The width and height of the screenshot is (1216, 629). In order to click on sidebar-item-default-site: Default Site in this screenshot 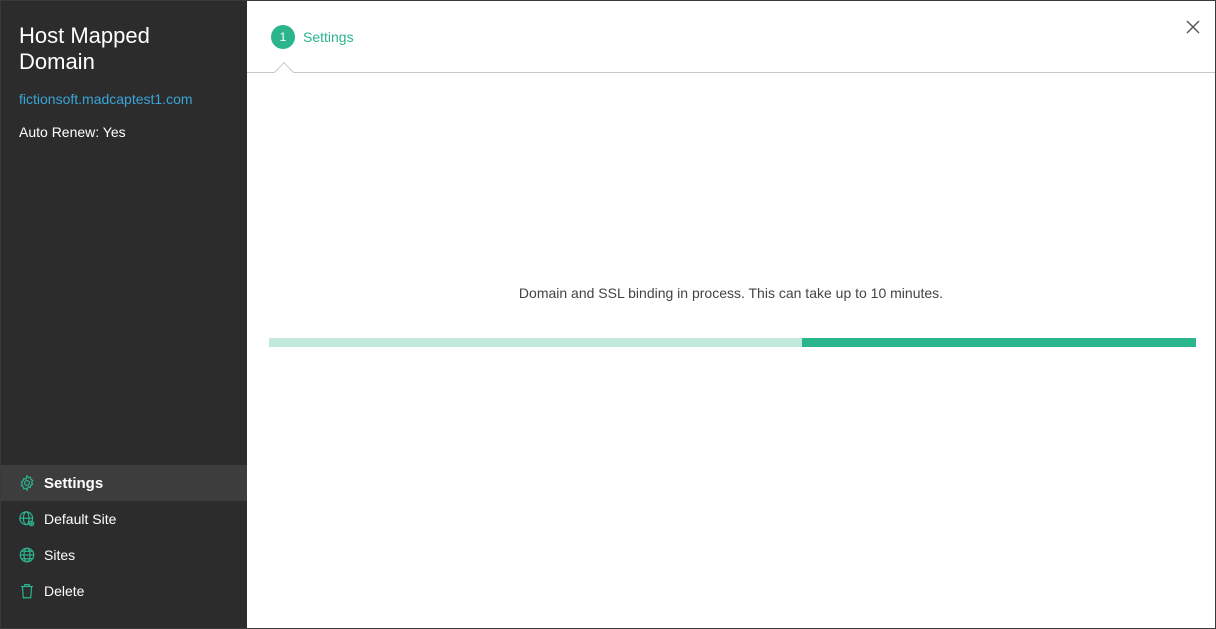, I will do `click(124, 519)`.